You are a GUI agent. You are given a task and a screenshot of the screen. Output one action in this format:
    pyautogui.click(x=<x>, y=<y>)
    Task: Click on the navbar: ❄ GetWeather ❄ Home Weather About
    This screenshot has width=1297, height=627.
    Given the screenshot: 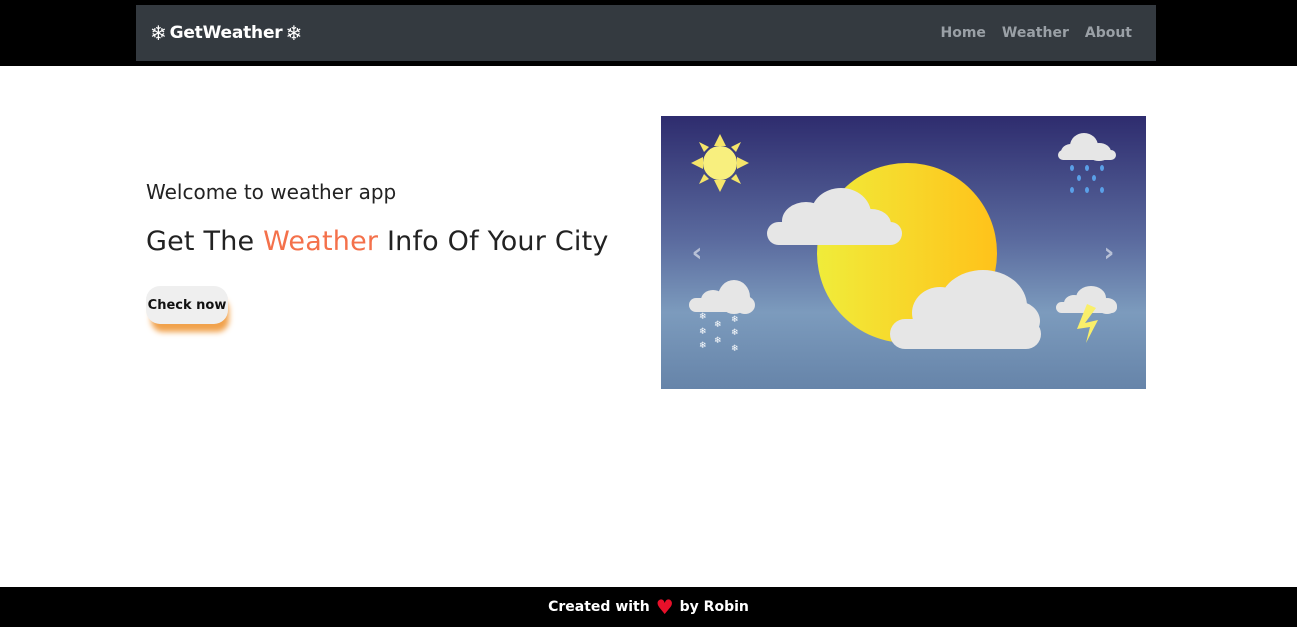 What is the action you would take?
    pyautogui.click(x=646, y=33)
    